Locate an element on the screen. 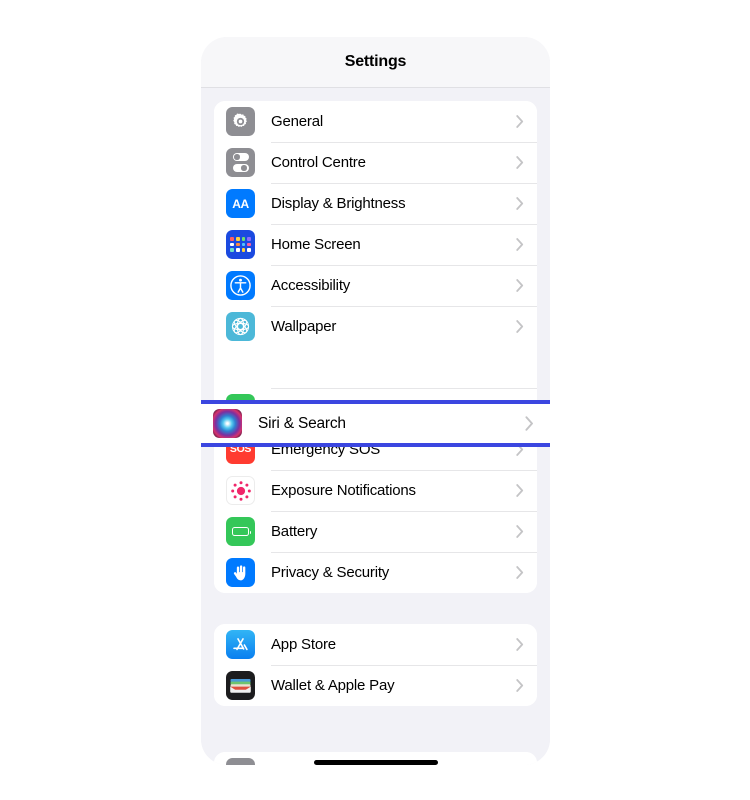  display-brightness-icon: AA is located at coordinates (240, 203).